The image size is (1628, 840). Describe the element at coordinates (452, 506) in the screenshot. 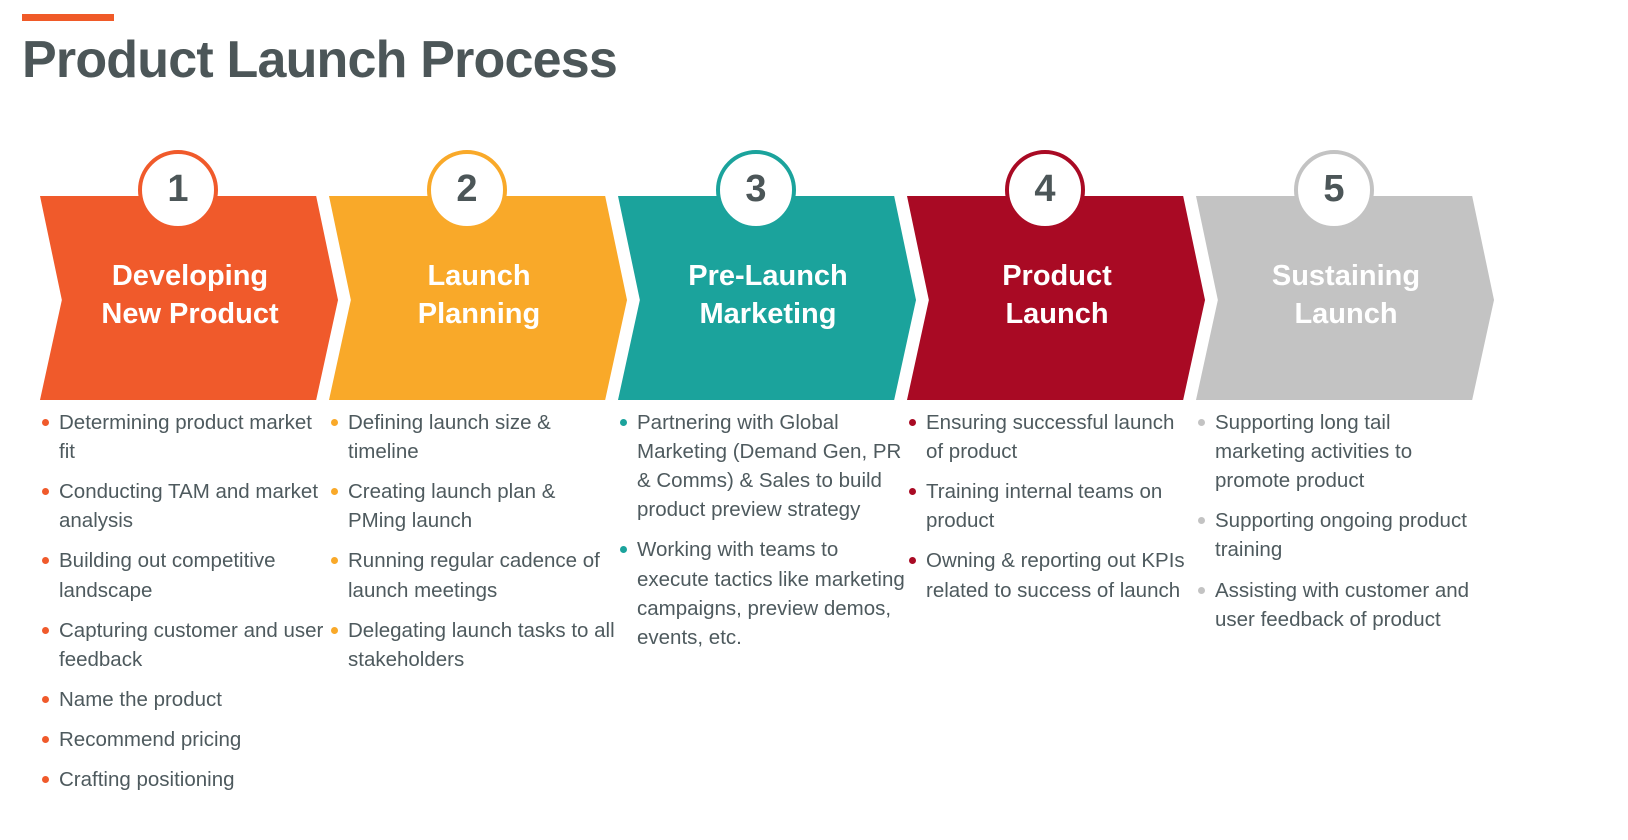

I see `bullet-text: Creating launch plan & PMing launch` at that location.